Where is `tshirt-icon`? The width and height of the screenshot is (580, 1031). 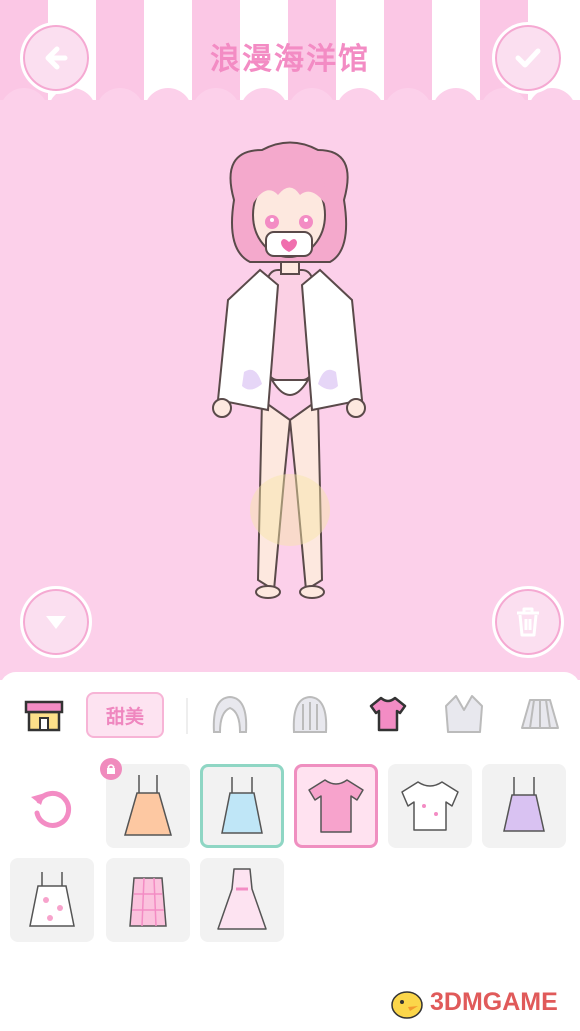 tshirt-icon is located at coordinates (388, 714).